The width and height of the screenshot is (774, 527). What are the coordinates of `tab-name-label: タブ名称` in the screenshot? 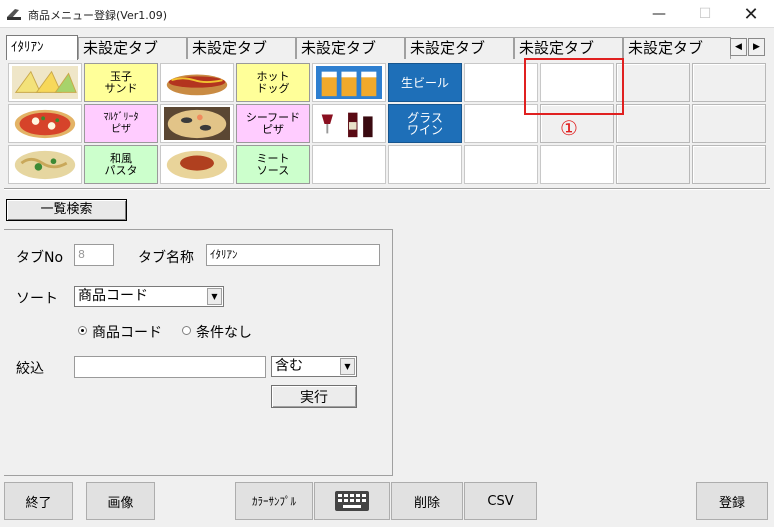 It's located at (166, 258).